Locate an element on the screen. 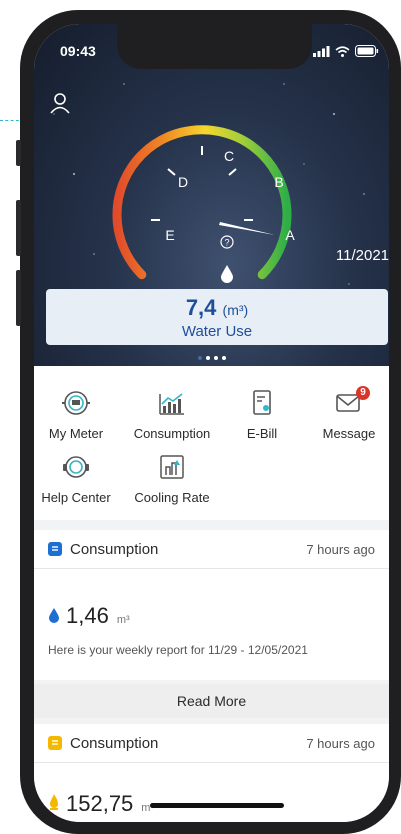 This screenshot has width=401, height=834. reading-unit: m³ is located at coordinates (123, 620).